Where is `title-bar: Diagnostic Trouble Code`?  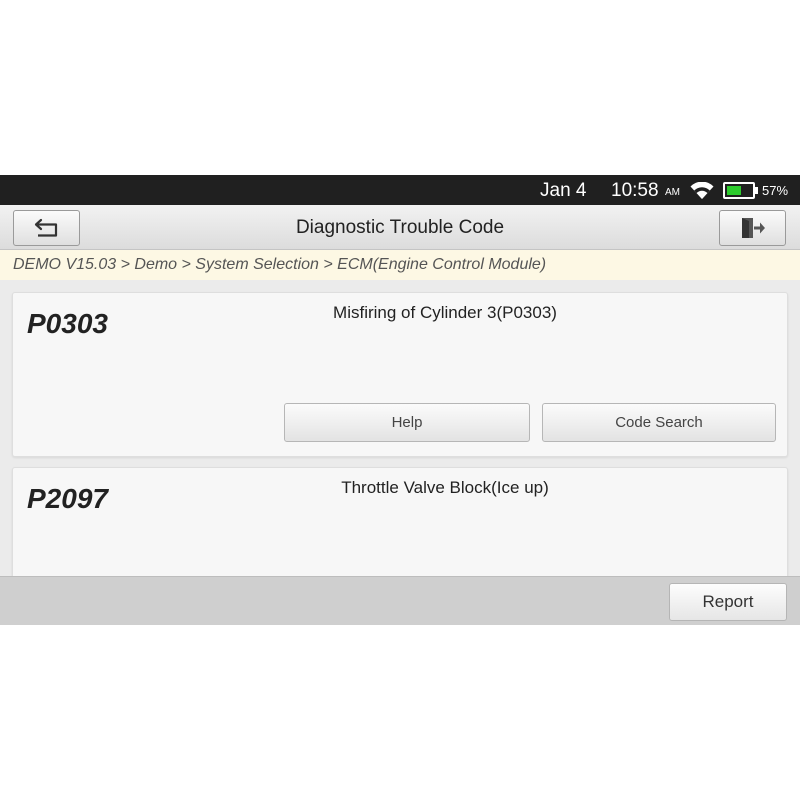 title-bar: Diagnostic Trouble Code is located at coordinates (400, 227).